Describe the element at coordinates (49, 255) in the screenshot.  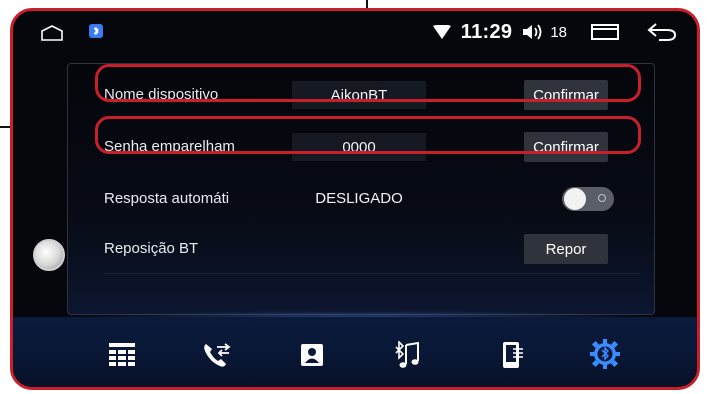
I see `floating-assist-button` at that location.